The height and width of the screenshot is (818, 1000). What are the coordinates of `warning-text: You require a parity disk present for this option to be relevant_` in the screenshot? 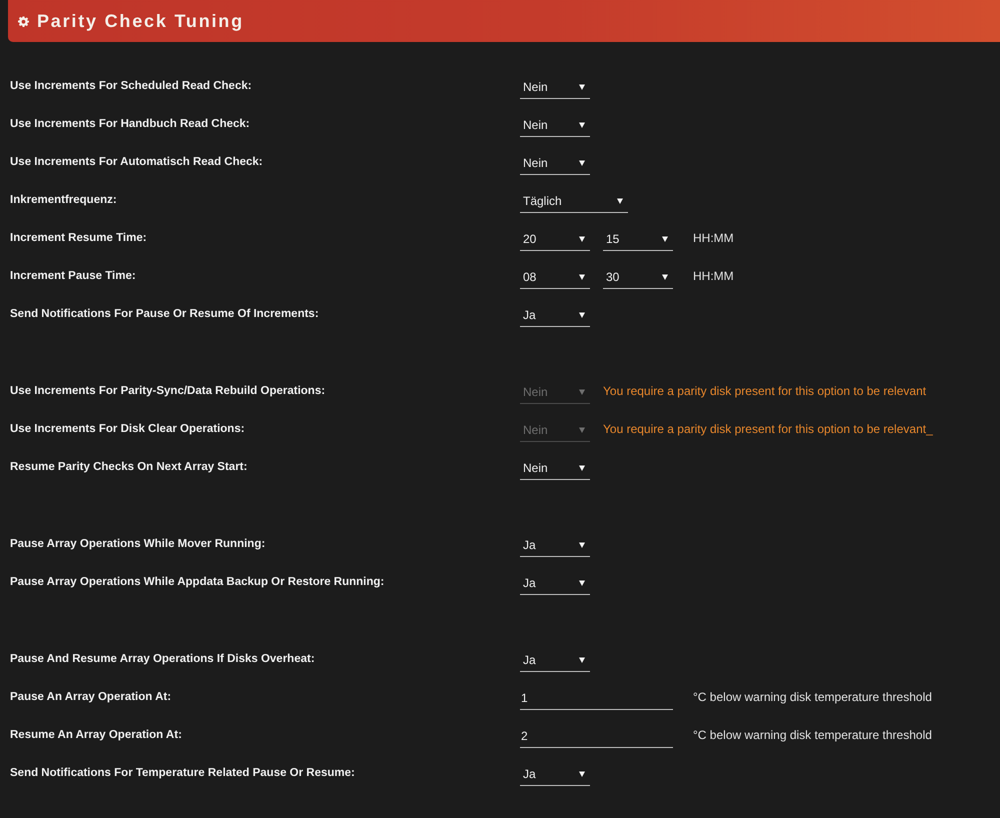 It's located at (768, 429).